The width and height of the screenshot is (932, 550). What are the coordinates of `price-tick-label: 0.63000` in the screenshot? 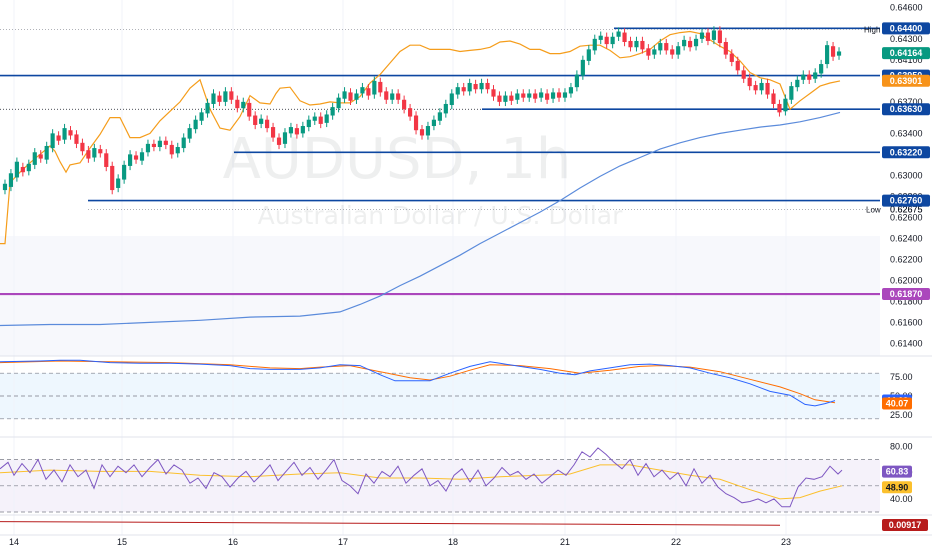 It's located at (906, 175).